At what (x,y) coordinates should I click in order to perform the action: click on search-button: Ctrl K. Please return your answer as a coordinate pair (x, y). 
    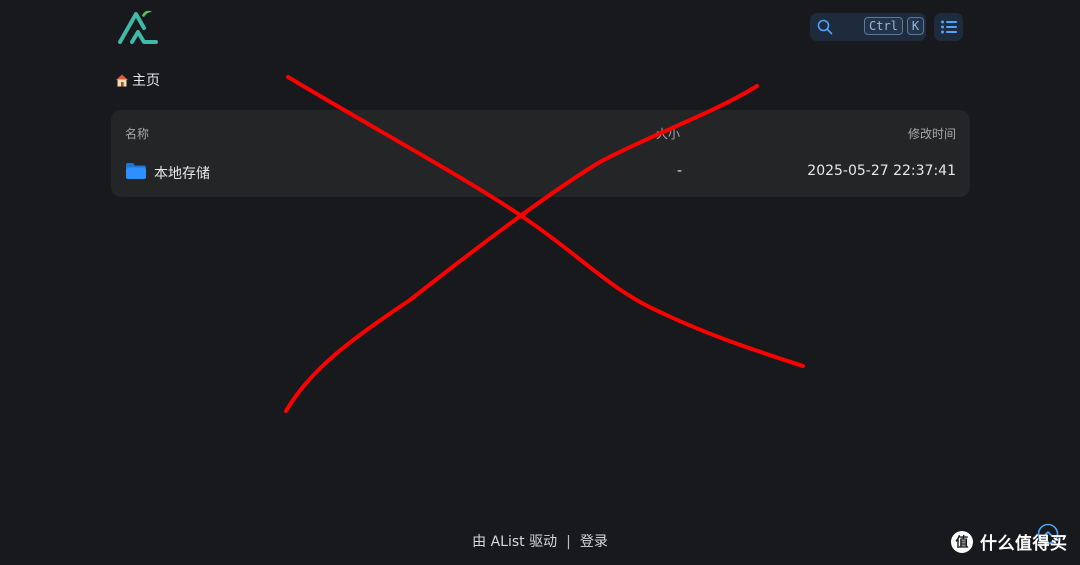
    Looking at the image, I should click on (868, 27).